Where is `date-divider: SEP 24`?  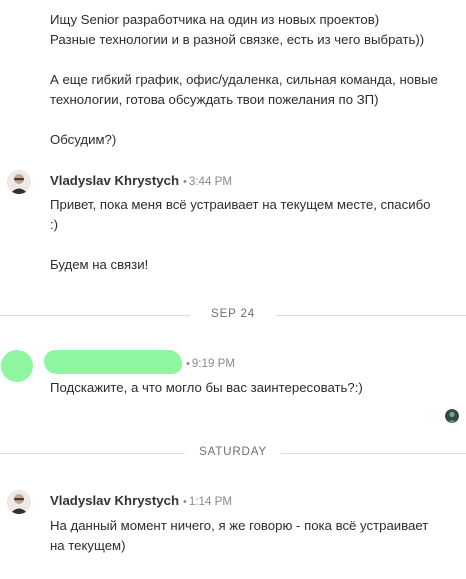
date-divider: SEP 24 is located at coordinates (233, 315).